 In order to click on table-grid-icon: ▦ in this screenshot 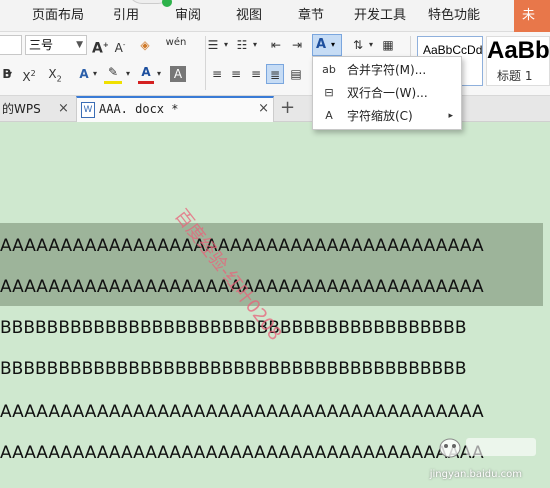, I will do `click(388, 45)`.